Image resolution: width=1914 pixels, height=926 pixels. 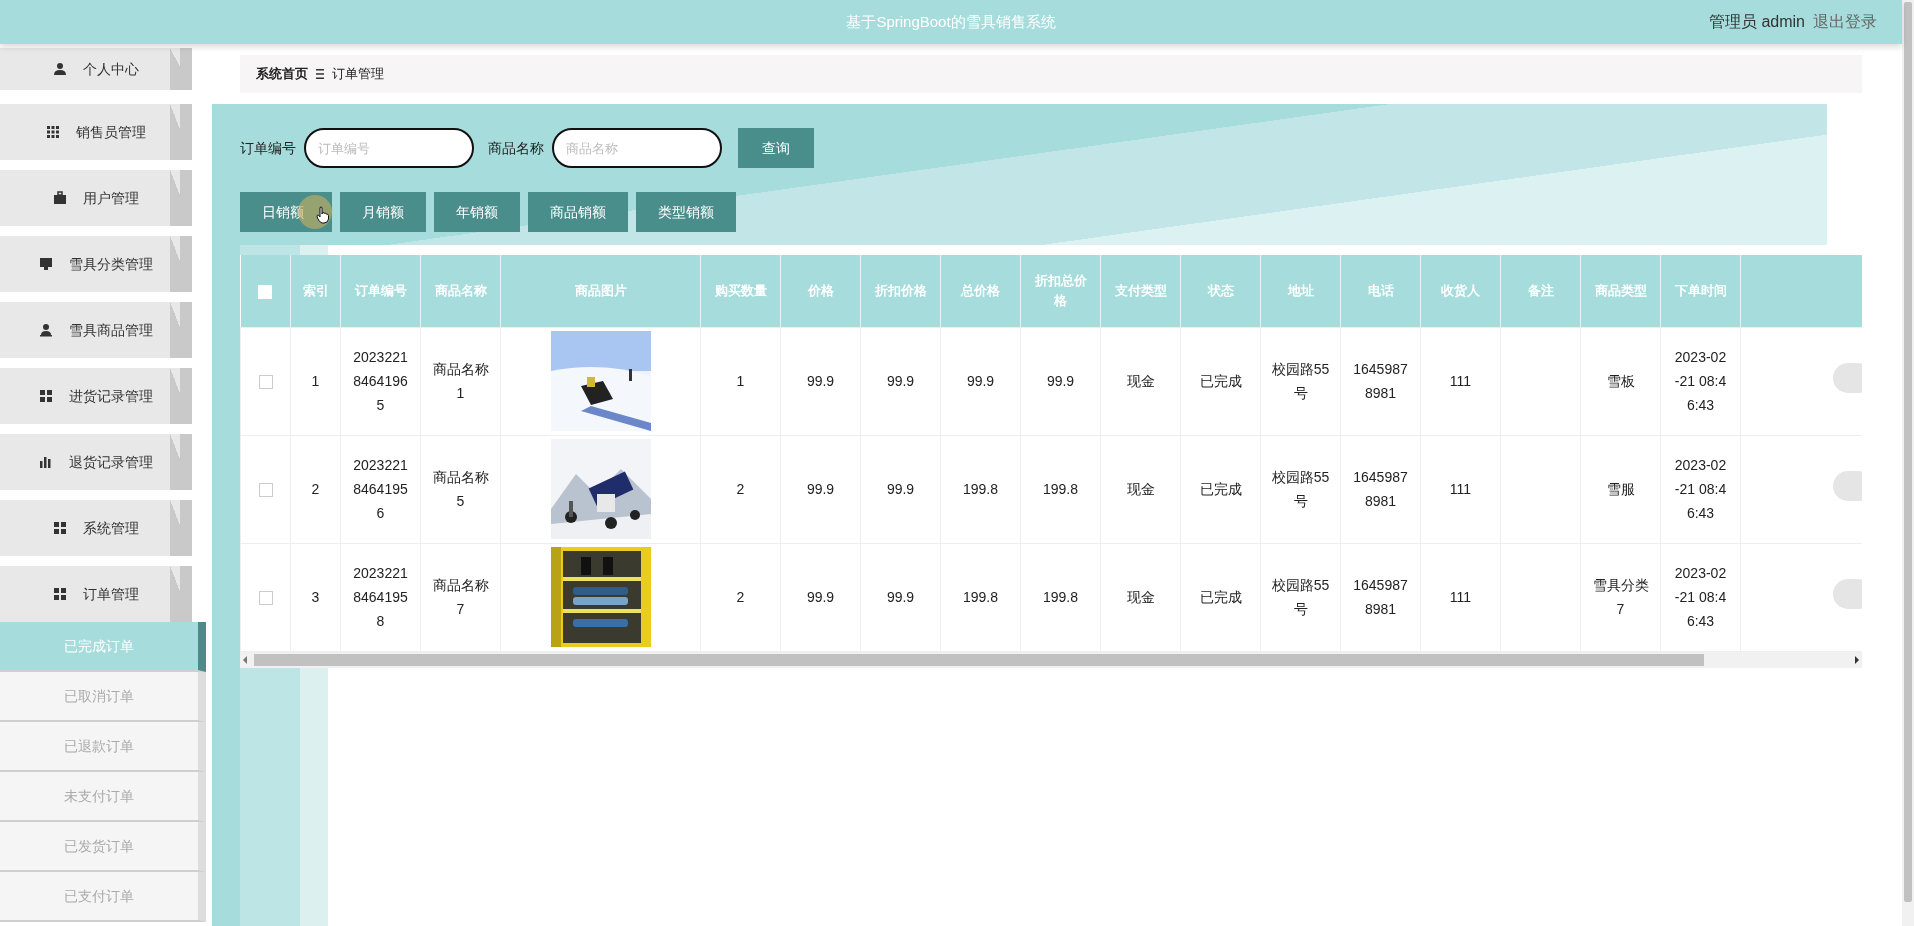 What do you see at coordinates (96, 264) in the screenshot?
I see `sidebar-item: 雪具分类管理` at bounding box center [96, 264].